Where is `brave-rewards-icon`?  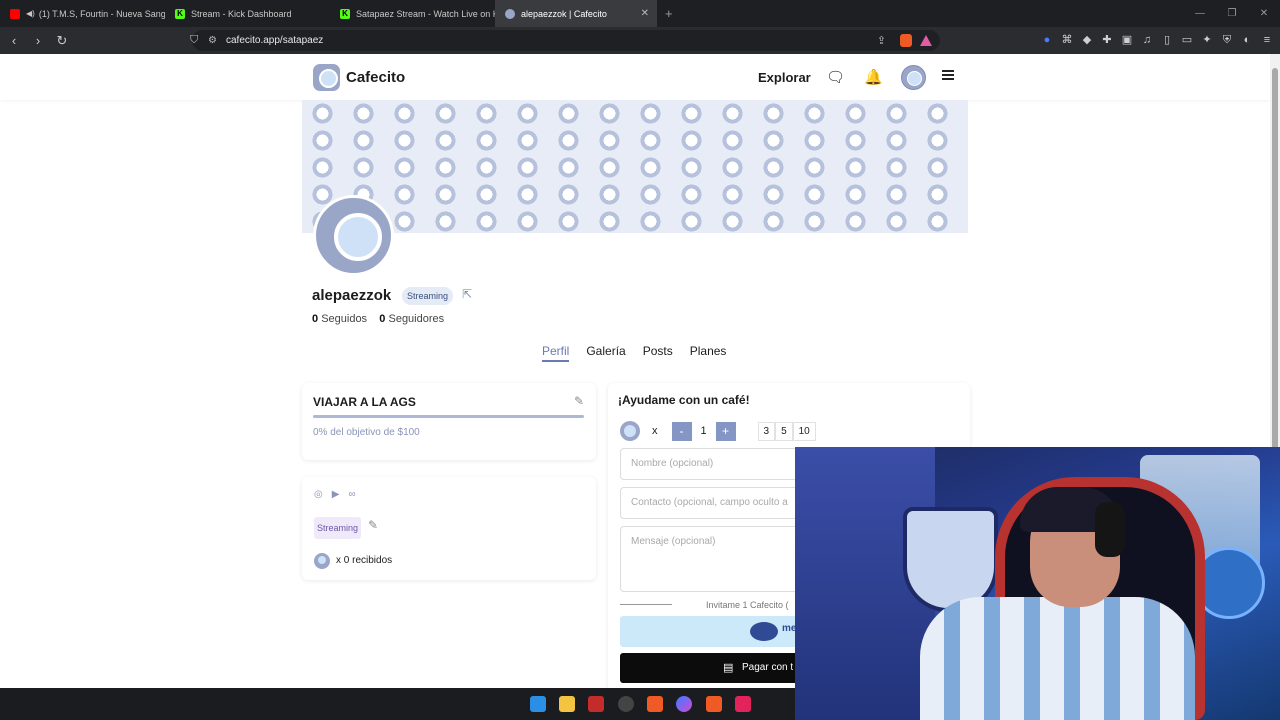
brave-rewards-icon is located at coordinates (926, 40).